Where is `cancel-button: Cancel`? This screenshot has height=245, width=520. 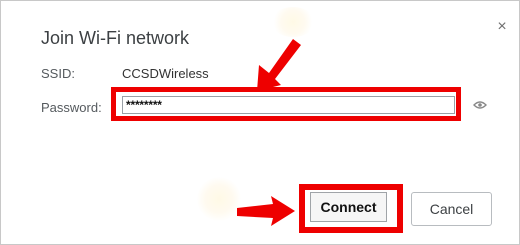
cancel-button: Cancel is located at coordinates (451, 209).